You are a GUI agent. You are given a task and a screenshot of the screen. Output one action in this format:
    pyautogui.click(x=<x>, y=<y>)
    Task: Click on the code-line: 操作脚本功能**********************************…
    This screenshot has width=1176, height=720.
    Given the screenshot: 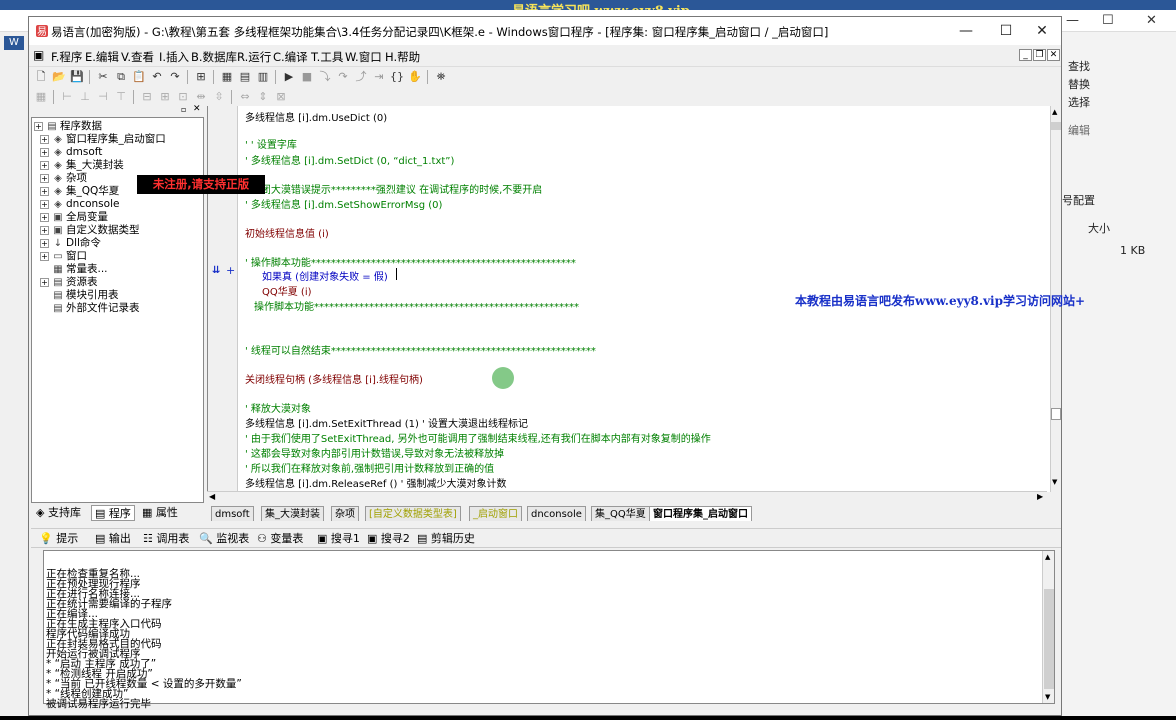 What is the action you would take?
    pyautogui.click(x=416, y=305)
    